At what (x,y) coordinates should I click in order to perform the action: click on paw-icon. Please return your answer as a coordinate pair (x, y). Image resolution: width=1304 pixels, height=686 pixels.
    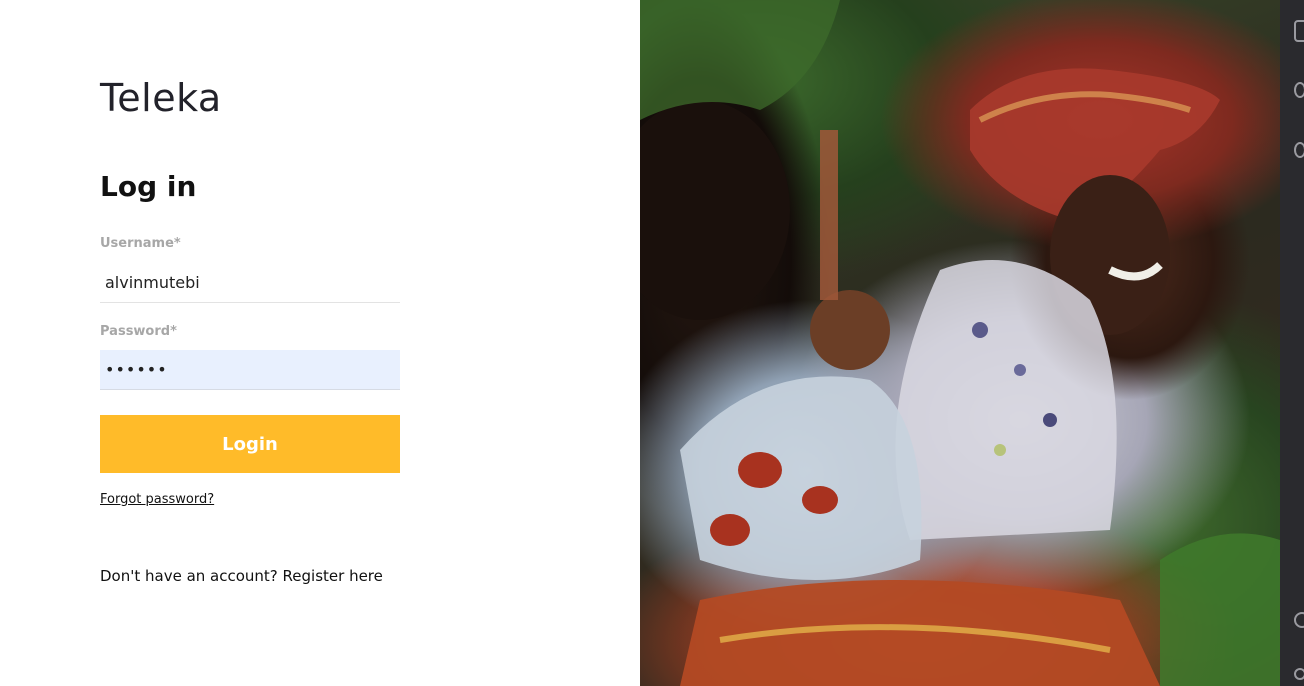
    Looking at the image, I should click on (1299, 90).